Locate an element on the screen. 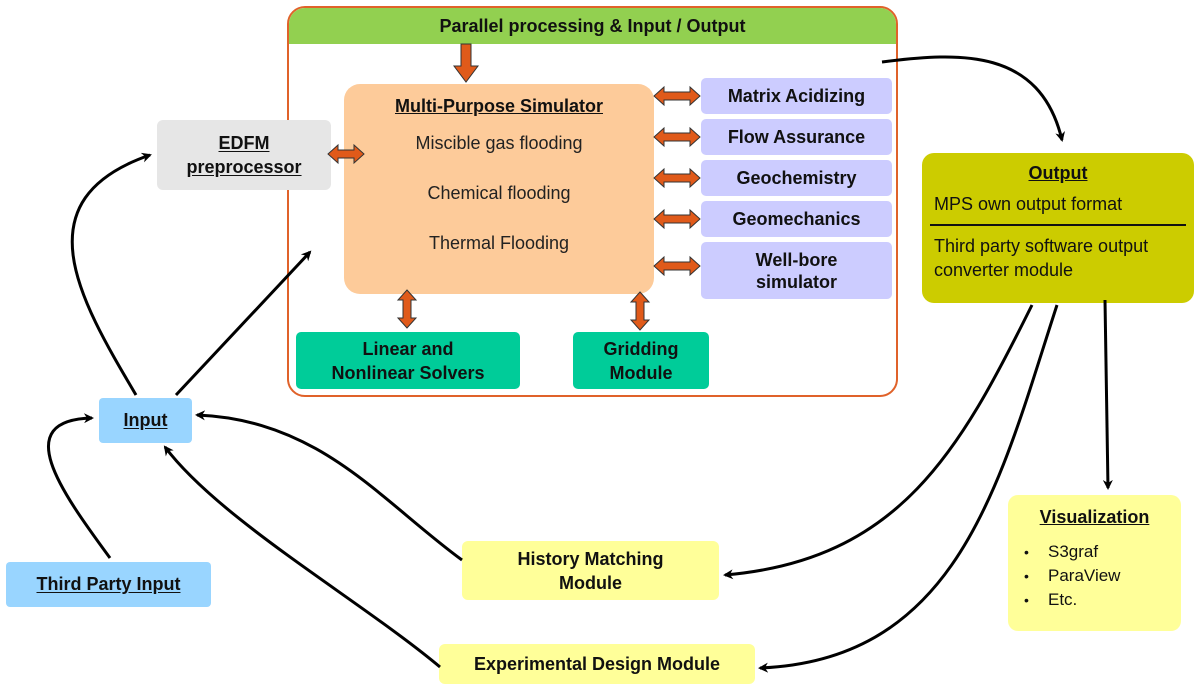 The height and width of the screenshot is (691, 1200). orange-double-arrow-solvers is located at coordinates (407, 309).